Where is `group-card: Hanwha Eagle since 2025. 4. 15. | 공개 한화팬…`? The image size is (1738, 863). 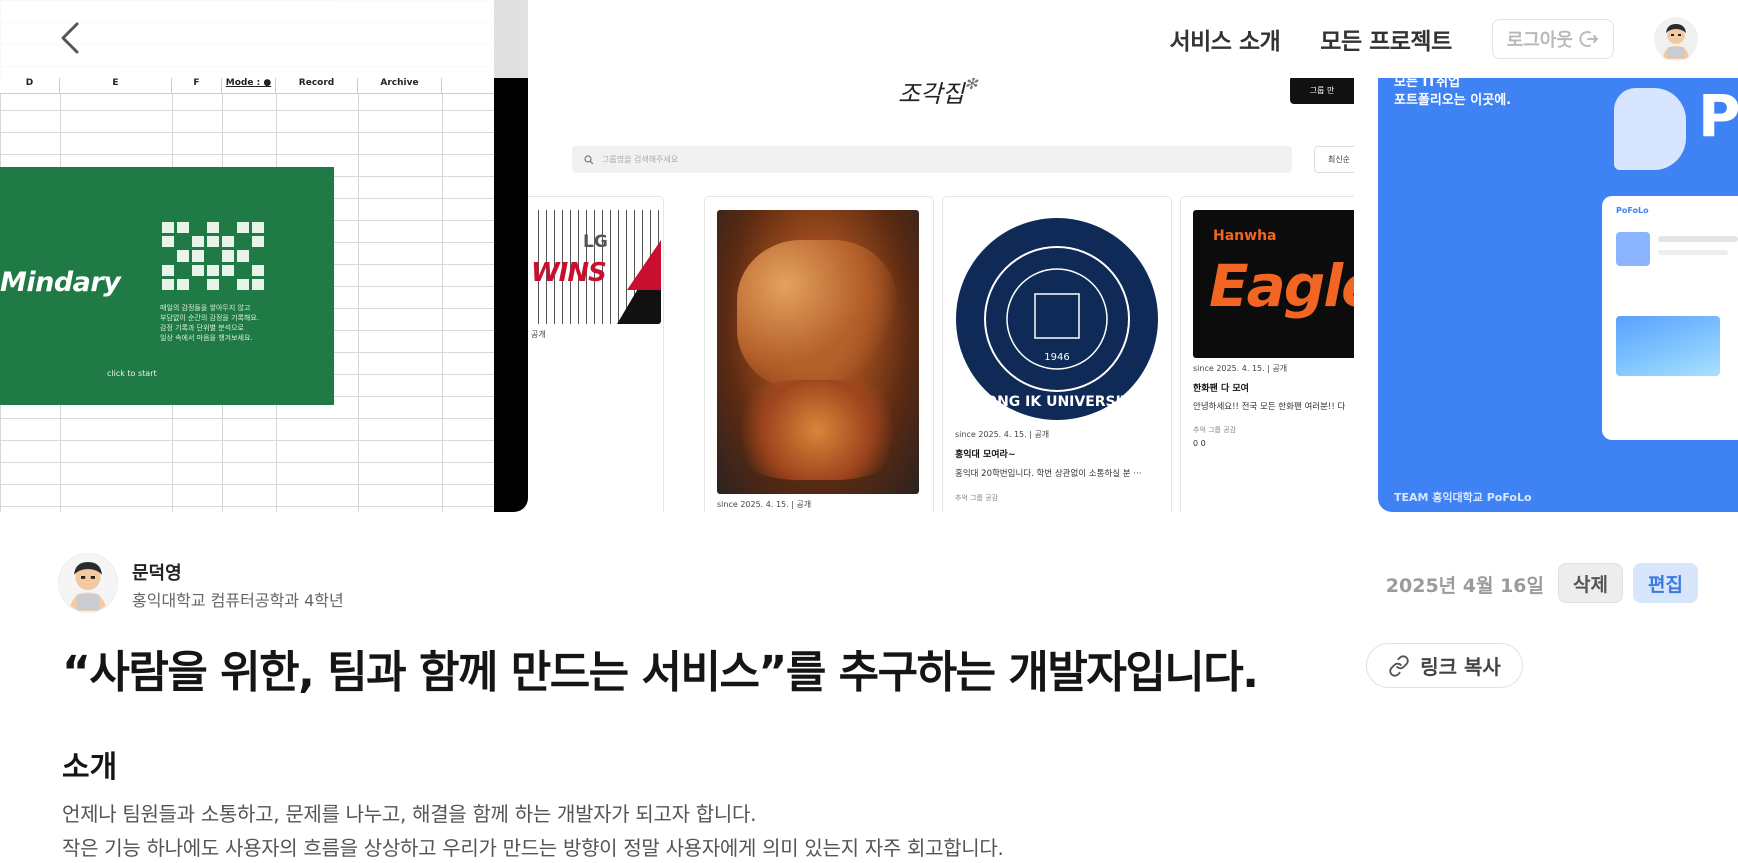 group-card: Hanwha Eagle since 2025. 4. 15. | 공개 한화팬… is located at coordinates (1267, 354).